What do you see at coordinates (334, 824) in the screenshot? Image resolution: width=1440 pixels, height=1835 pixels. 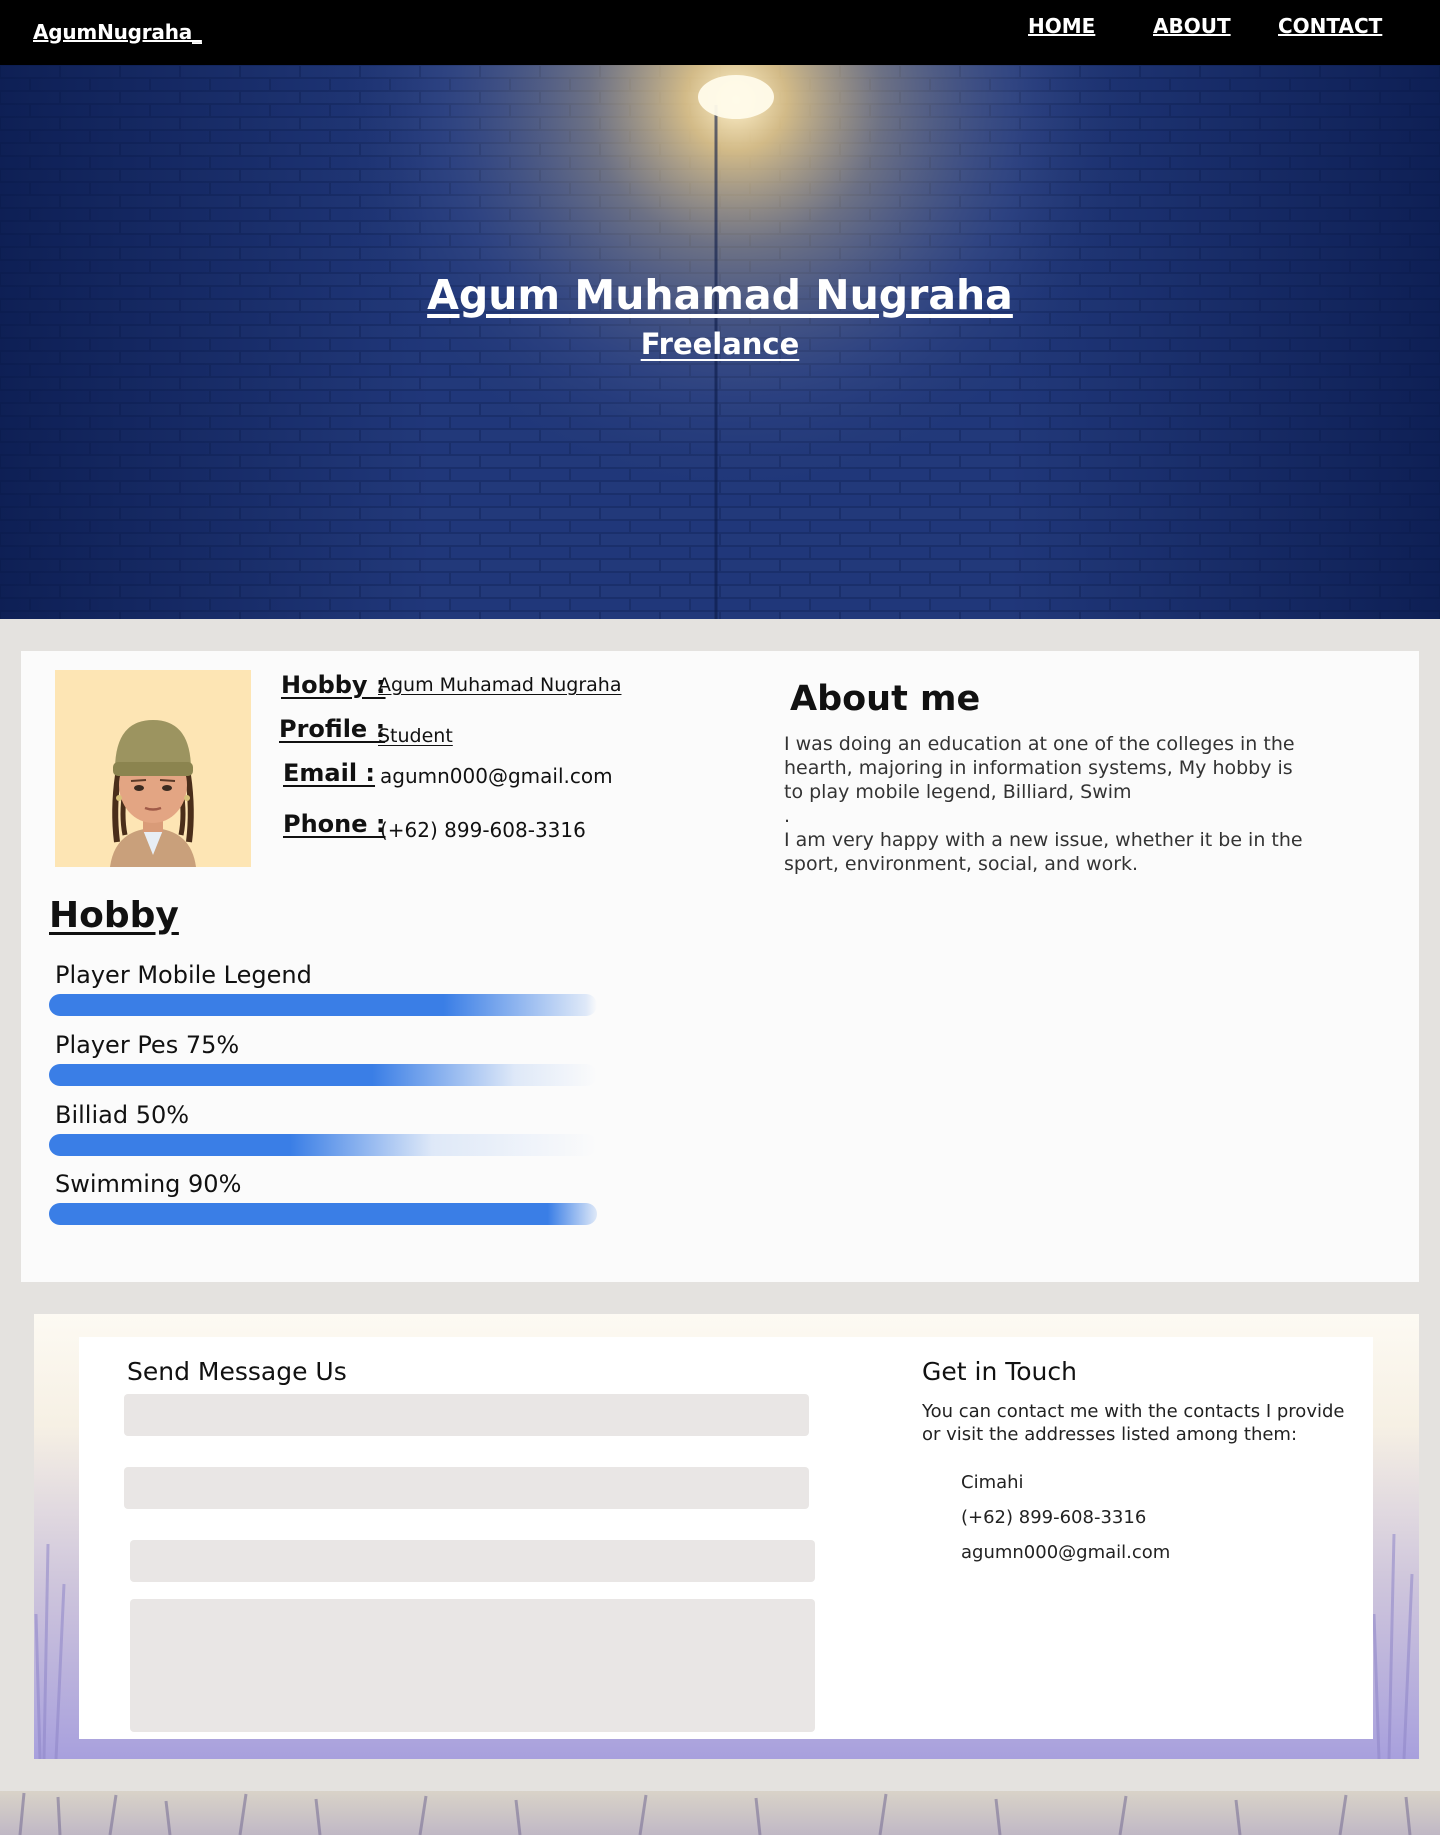 I see `phone-info-label: Phone :` at bounding box center [334, 824].